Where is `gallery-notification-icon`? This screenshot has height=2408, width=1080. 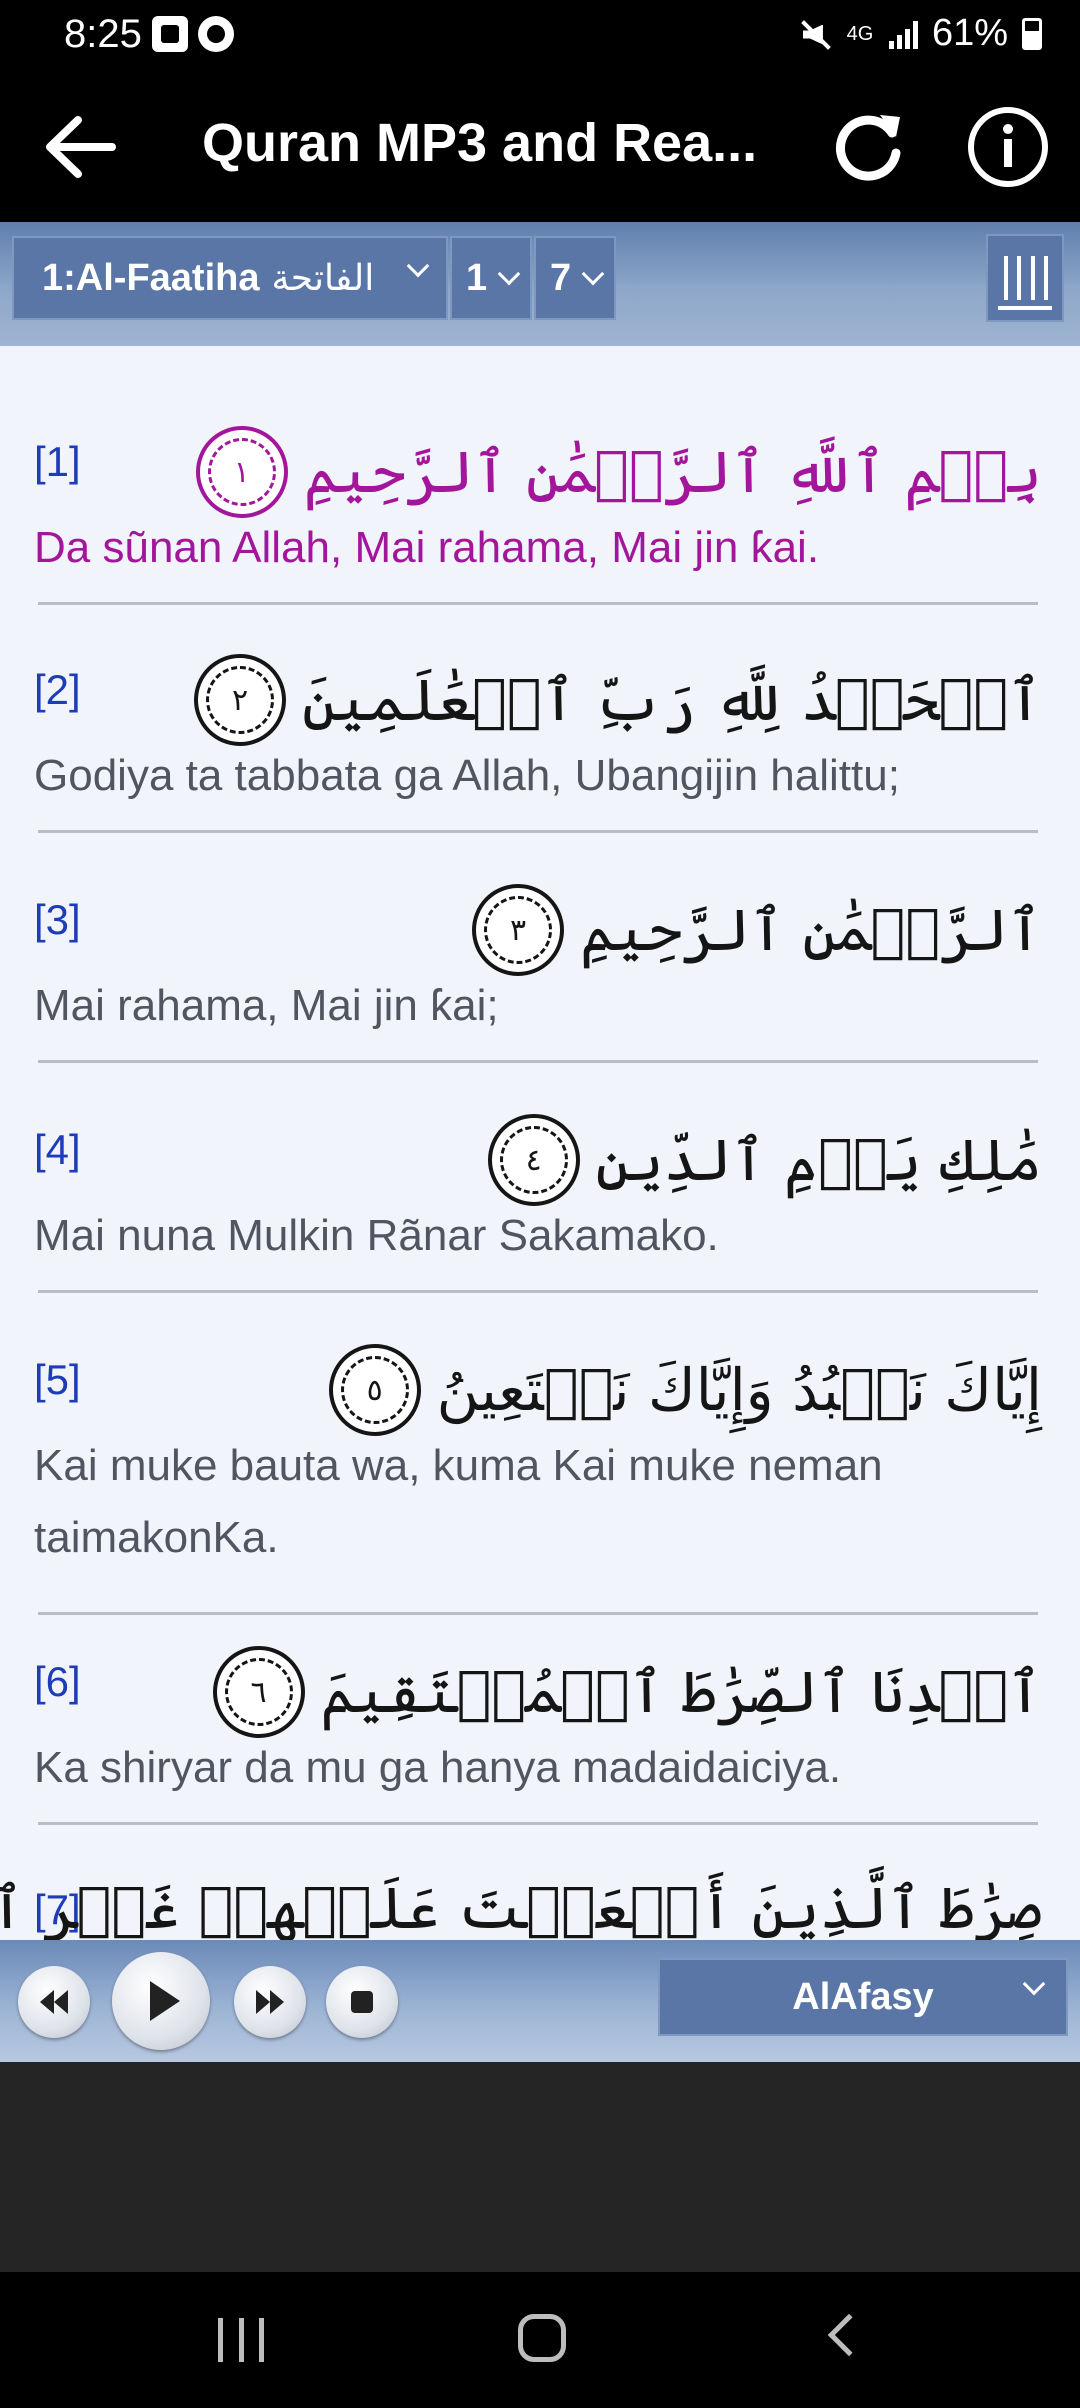
gallery-notification-icon is located at coordinates (170, 34).